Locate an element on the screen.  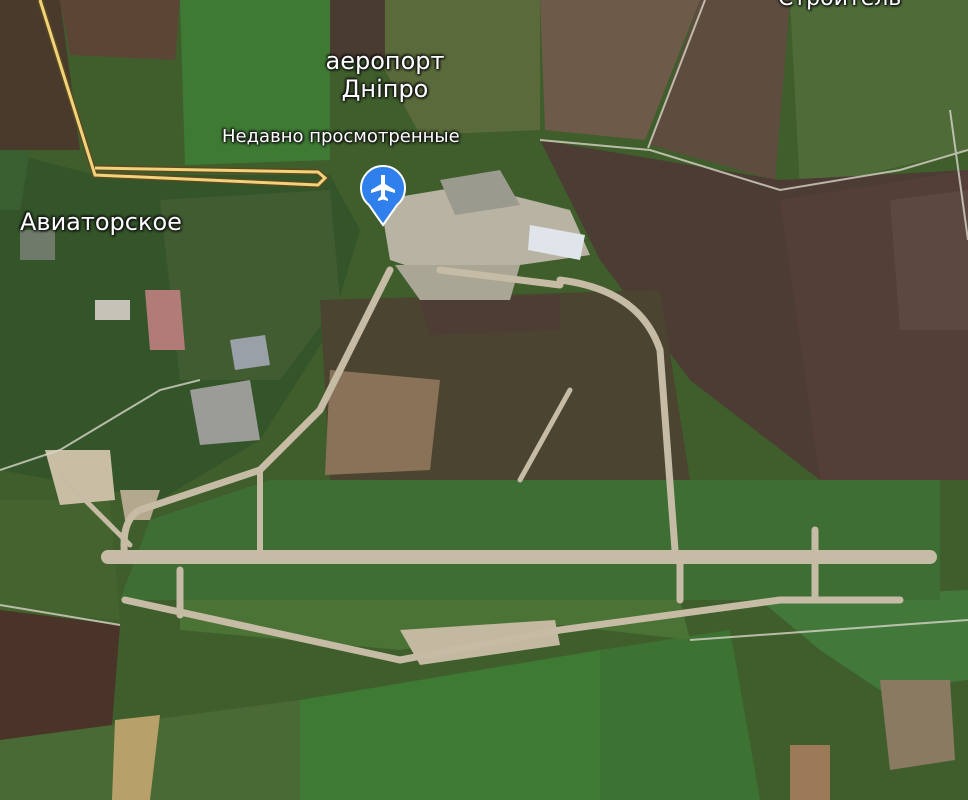
airport-pin is located at coordinates (383, 196).